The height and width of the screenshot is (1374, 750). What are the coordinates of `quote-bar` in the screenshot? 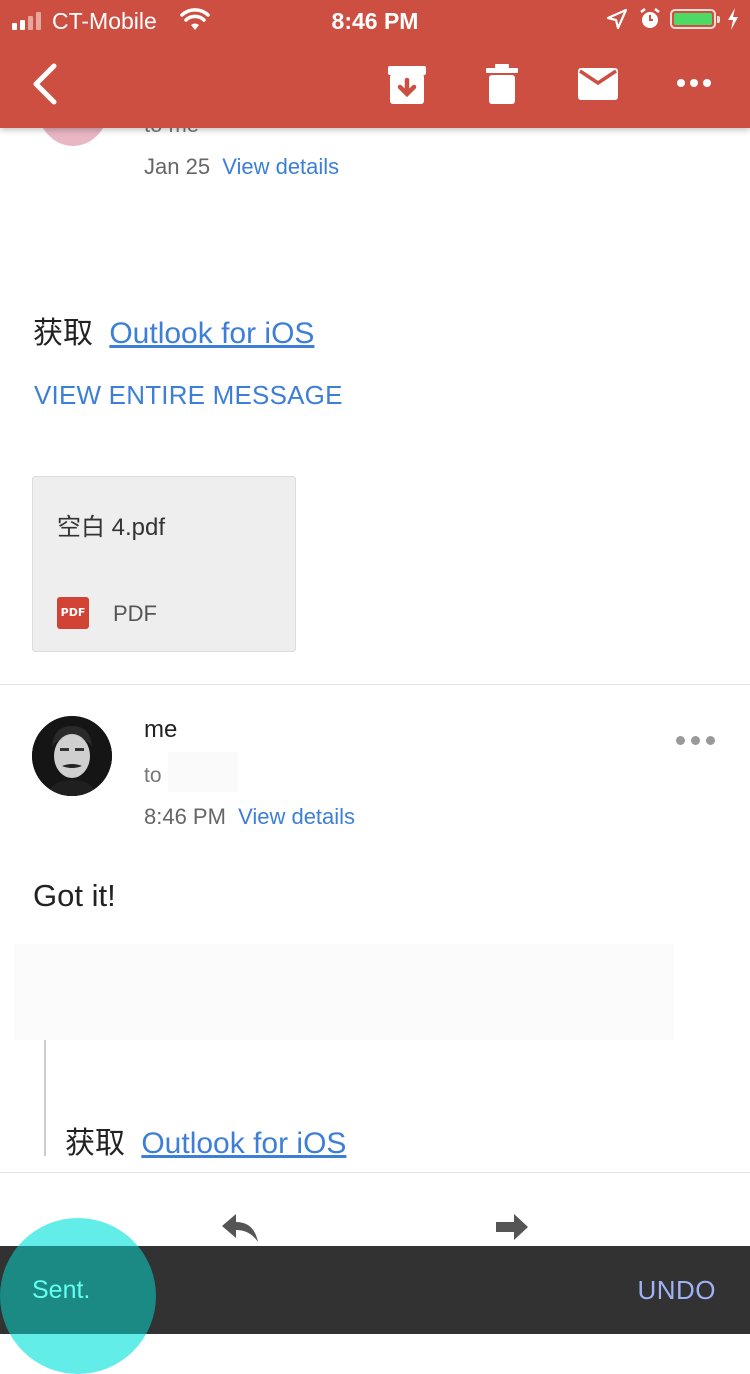 It's located at (45, 1098).